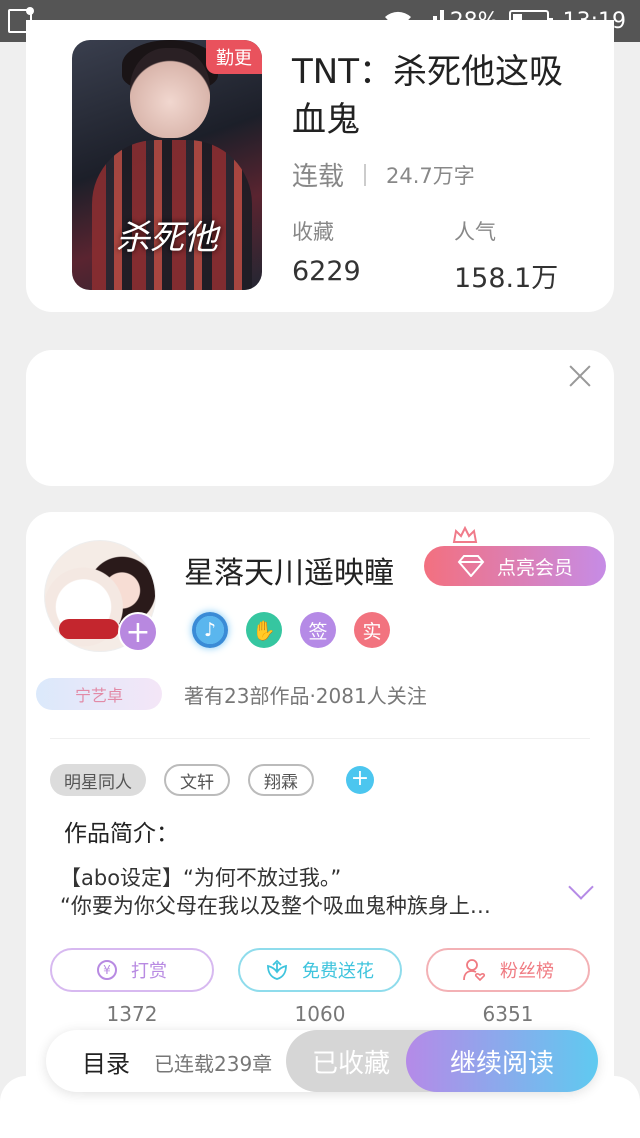 The image size is (640, 1138). I want to click on handshake-badge-icon: ✋, so click(264, 630).